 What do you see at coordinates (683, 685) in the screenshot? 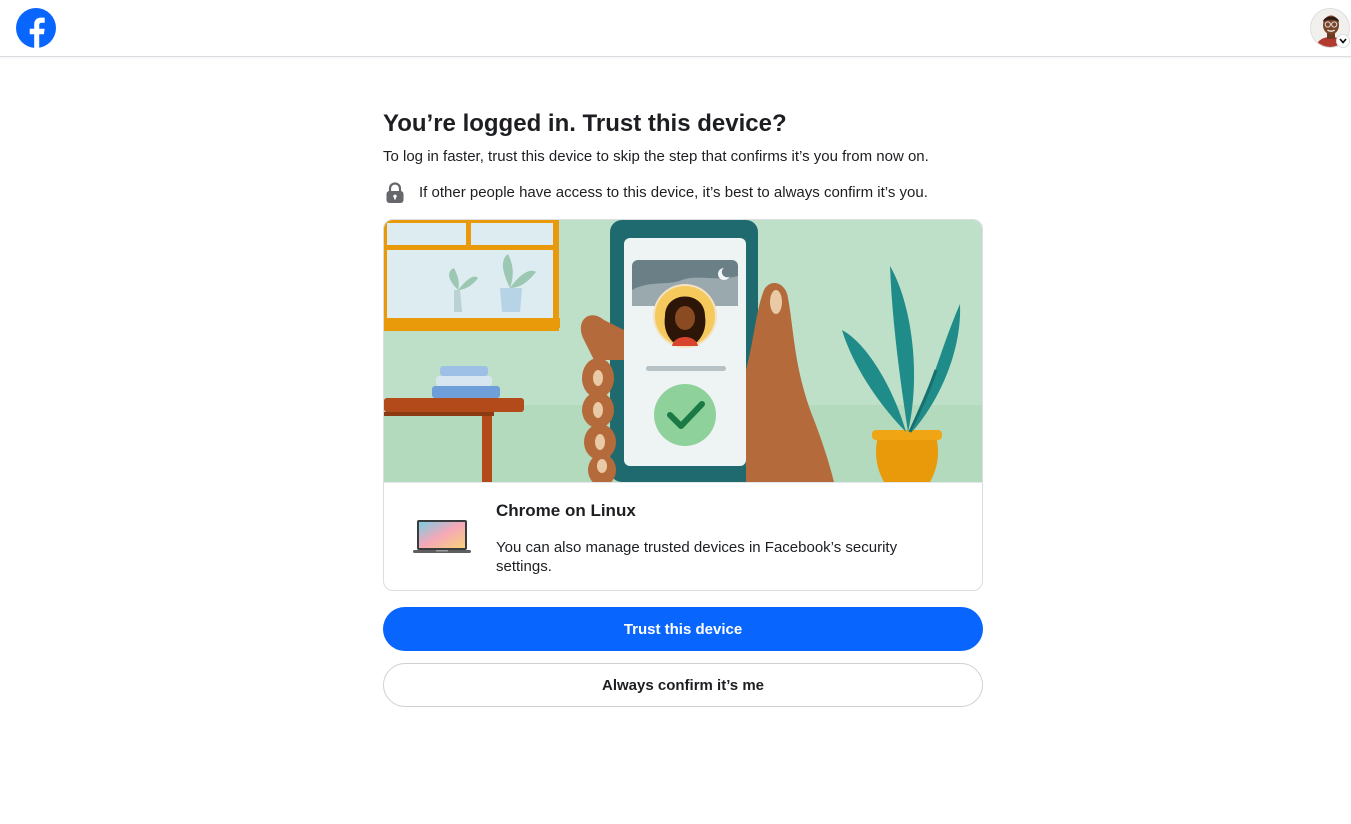
I see `always-confirm-button: Always confirm it’s me` at bounding box center [683, 685].